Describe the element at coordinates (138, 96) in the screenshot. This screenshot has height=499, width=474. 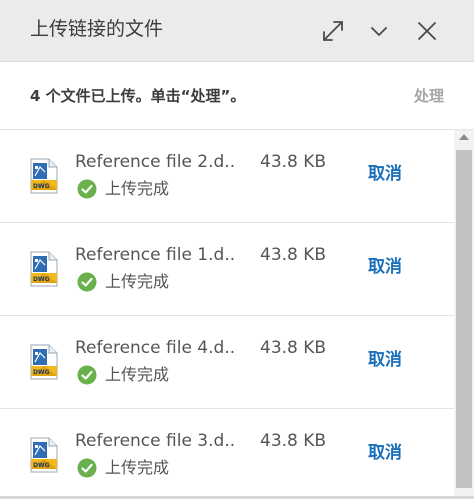
I see `upload-summary-text: 4 个文件已上传。单击“处理”。` at that location.